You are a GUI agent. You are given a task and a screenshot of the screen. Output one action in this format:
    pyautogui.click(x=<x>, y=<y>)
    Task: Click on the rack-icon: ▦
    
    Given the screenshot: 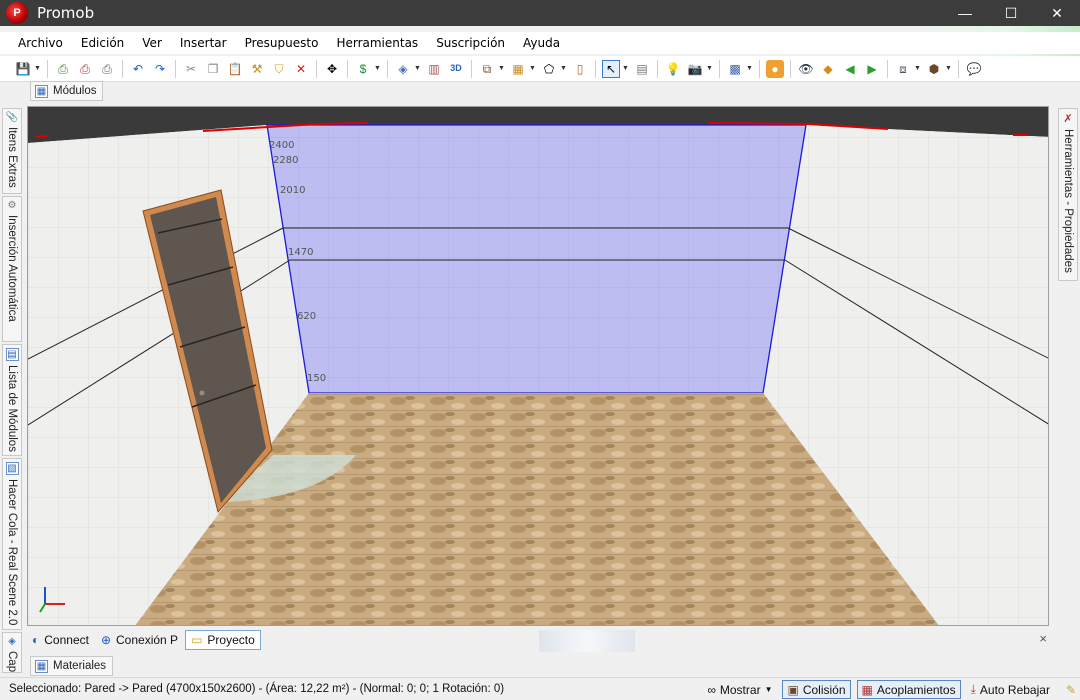 What is the action you would take?
    pyautogui.click(x=518, y=69)
    